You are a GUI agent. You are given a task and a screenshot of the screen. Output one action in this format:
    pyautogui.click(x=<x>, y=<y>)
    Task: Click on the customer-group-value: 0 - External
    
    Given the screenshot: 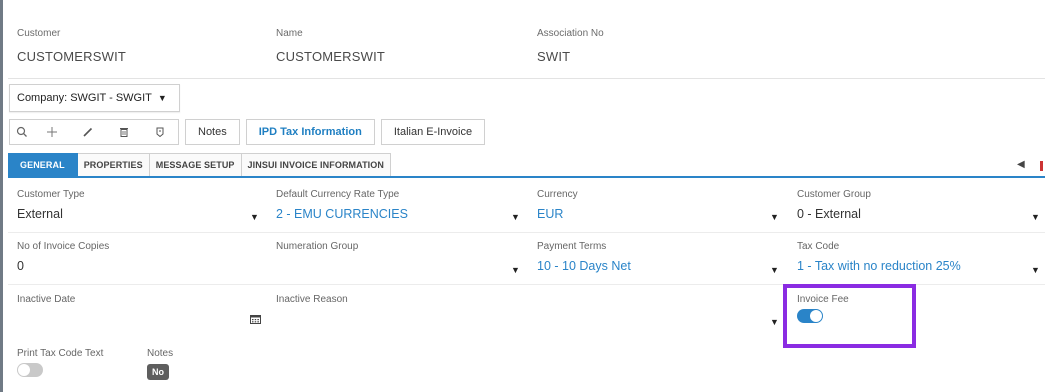 What is the action you would take?
    pyautogui.click(x=829, y=214)
    